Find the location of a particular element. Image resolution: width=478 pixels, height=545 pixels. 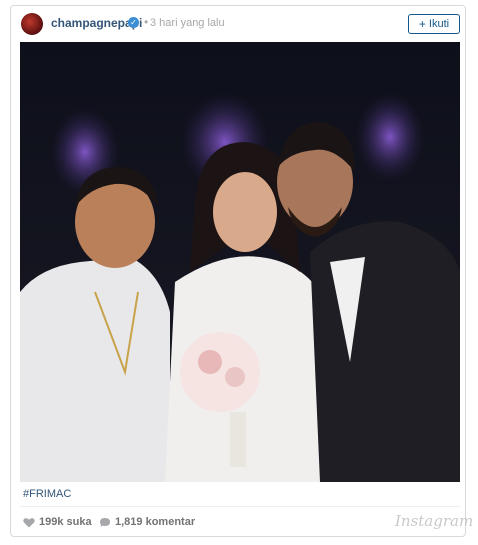

likes-count: 199k suka is located at coordinates (57, 522).